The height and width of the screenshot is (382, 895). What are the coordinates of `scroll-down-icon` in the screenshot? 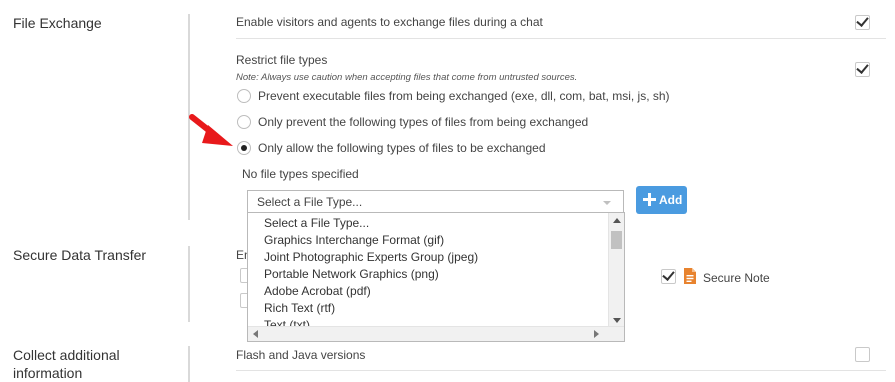 It's located at (617, 320).